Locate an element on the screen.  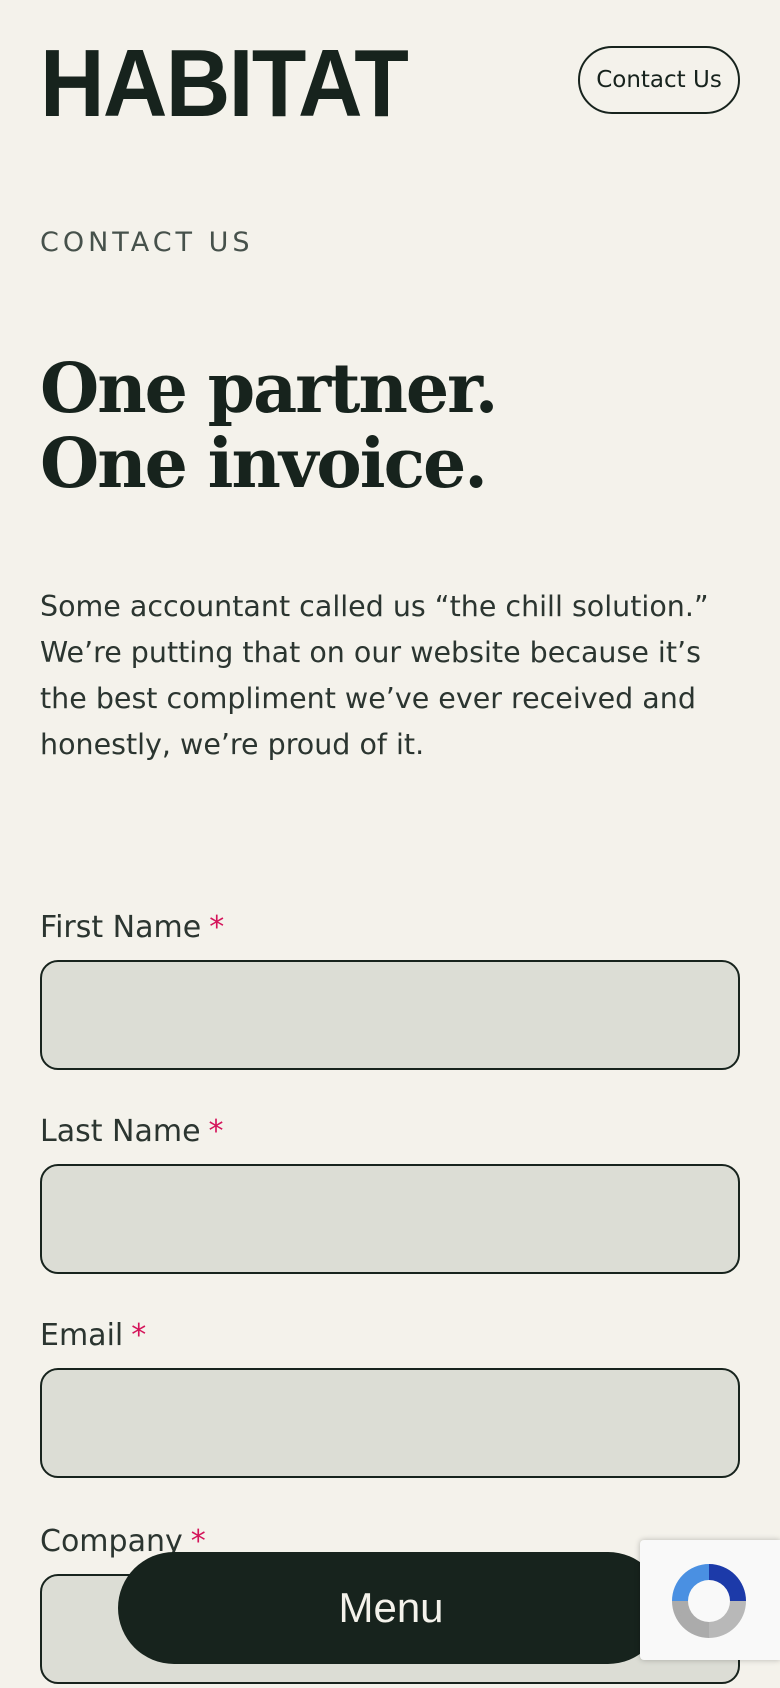
habitat-logo: HABITAT is located at coordinates (224, 84).